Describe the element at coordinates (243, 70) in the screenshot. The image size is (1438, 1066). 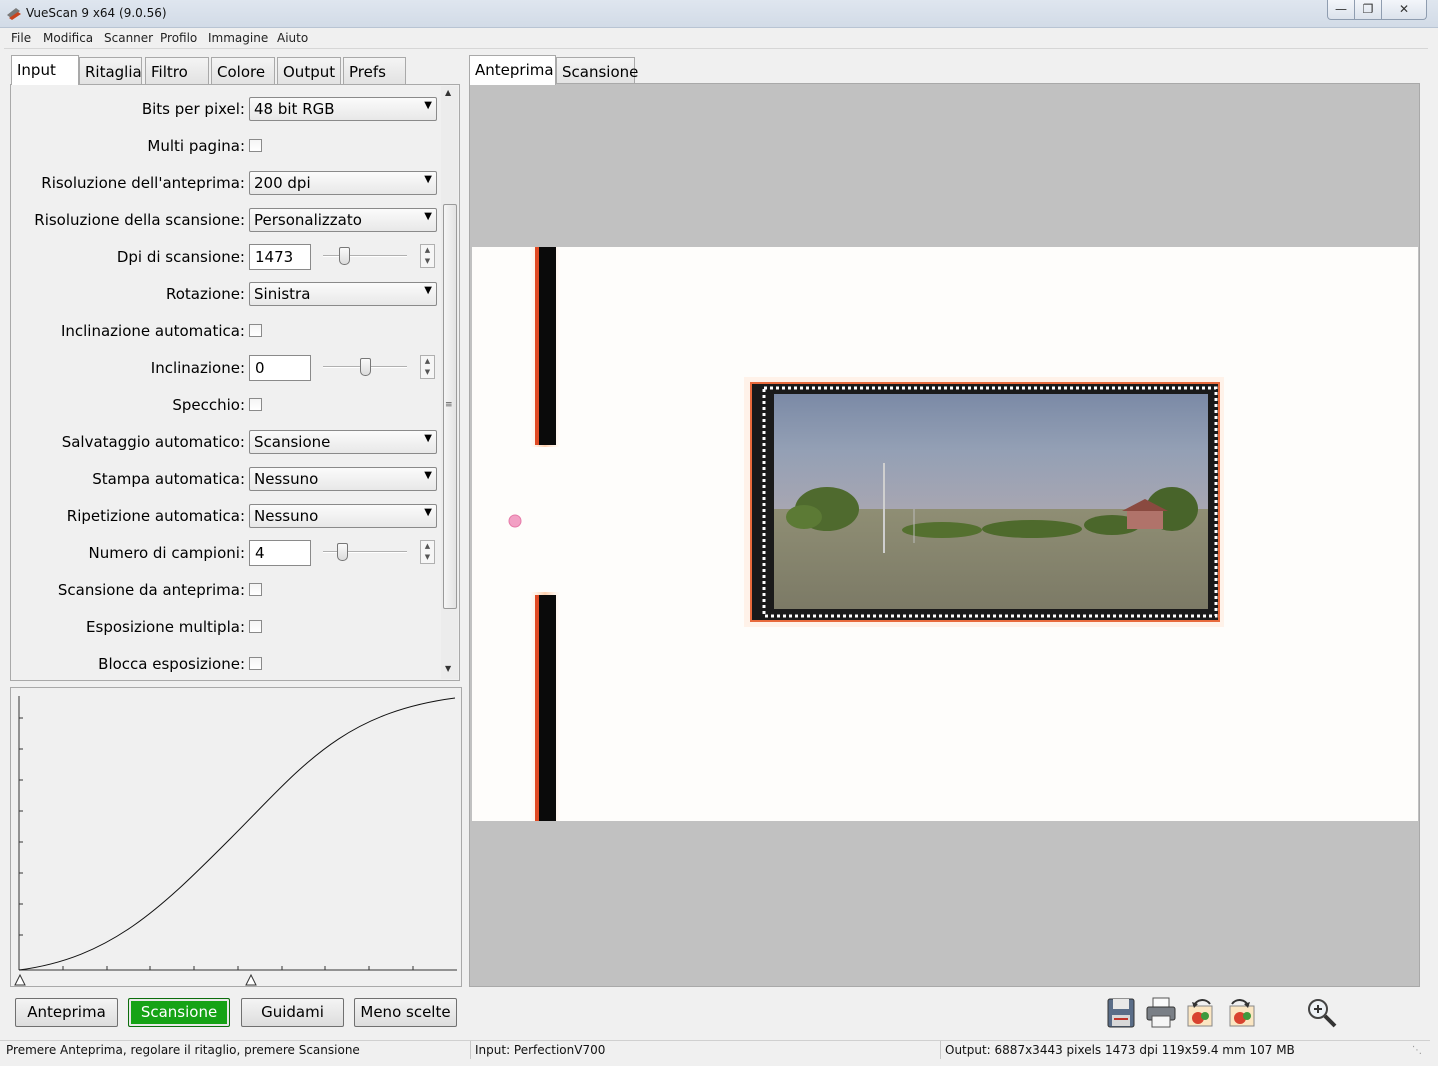
I see `tab-colore: Colore` at that location.